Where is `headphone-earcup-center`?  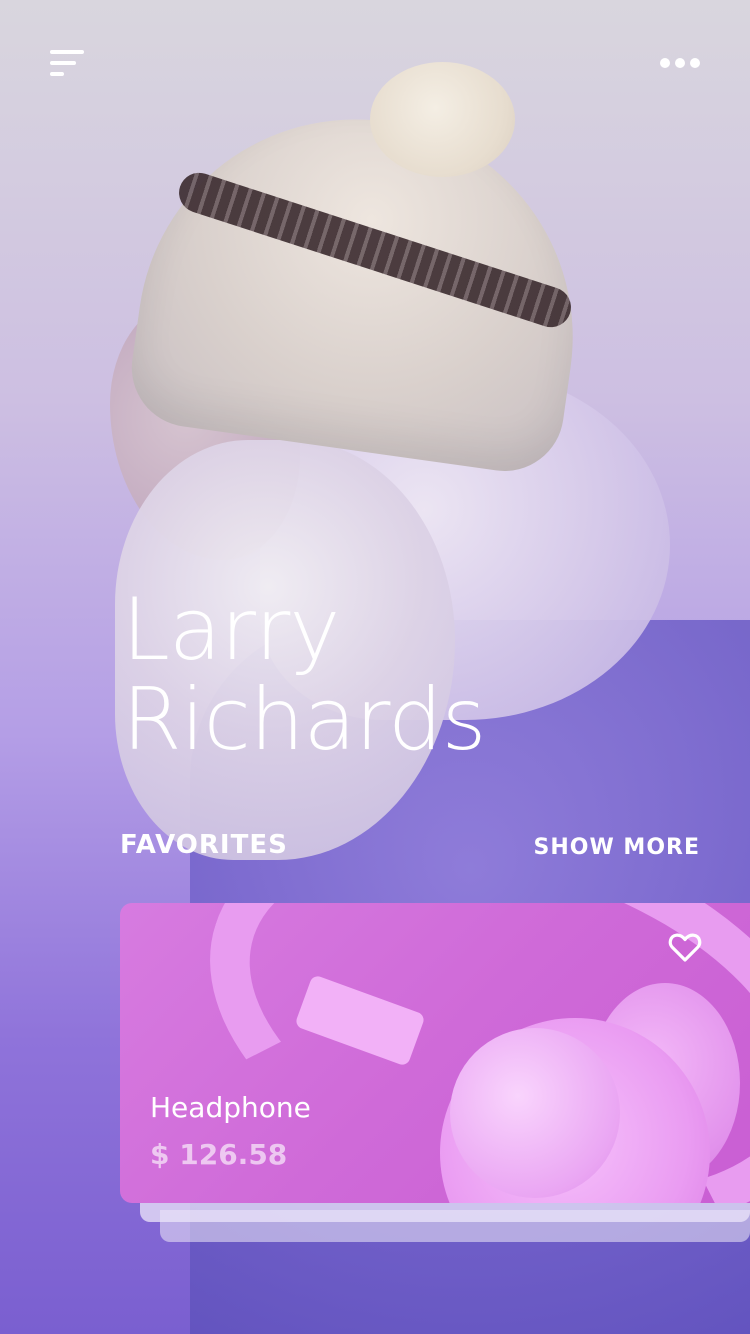 headphone-earcup-center is located at coordinates (535, 1113).